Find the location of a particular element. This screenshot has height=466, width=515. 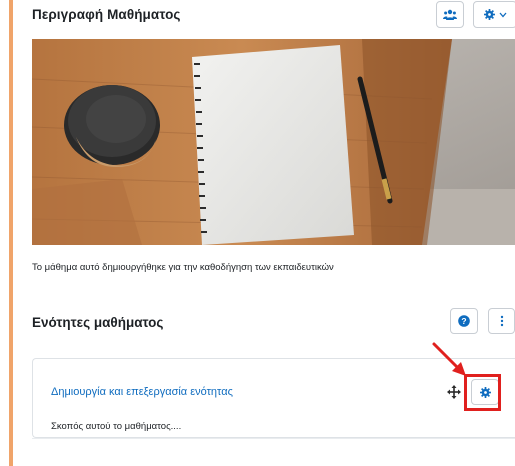

annotation-highlight-box is located at coordinates (482, 392).